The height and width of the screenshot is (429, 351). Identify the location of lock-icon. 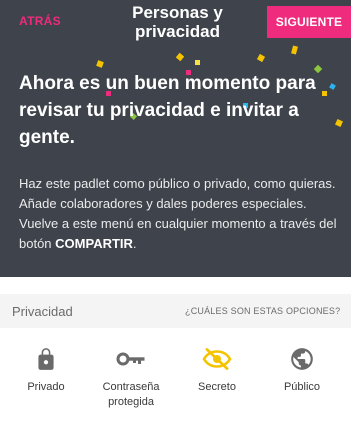
(46, 359).